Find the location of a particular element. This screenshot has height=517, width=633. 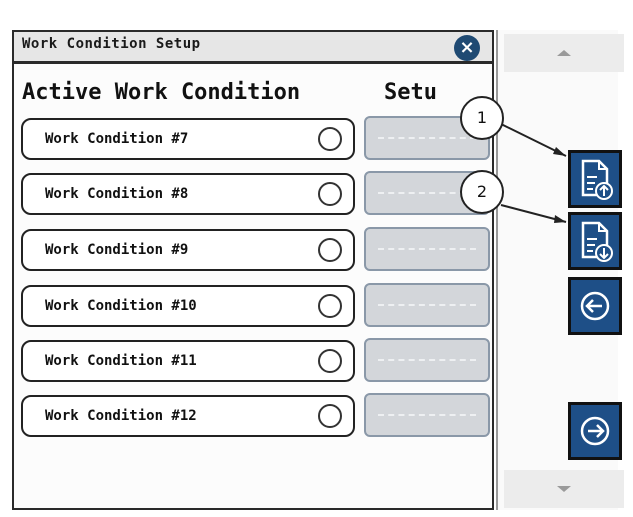

work-condition-row-8: Work Condition #8 is located at coordinates (188, 194).